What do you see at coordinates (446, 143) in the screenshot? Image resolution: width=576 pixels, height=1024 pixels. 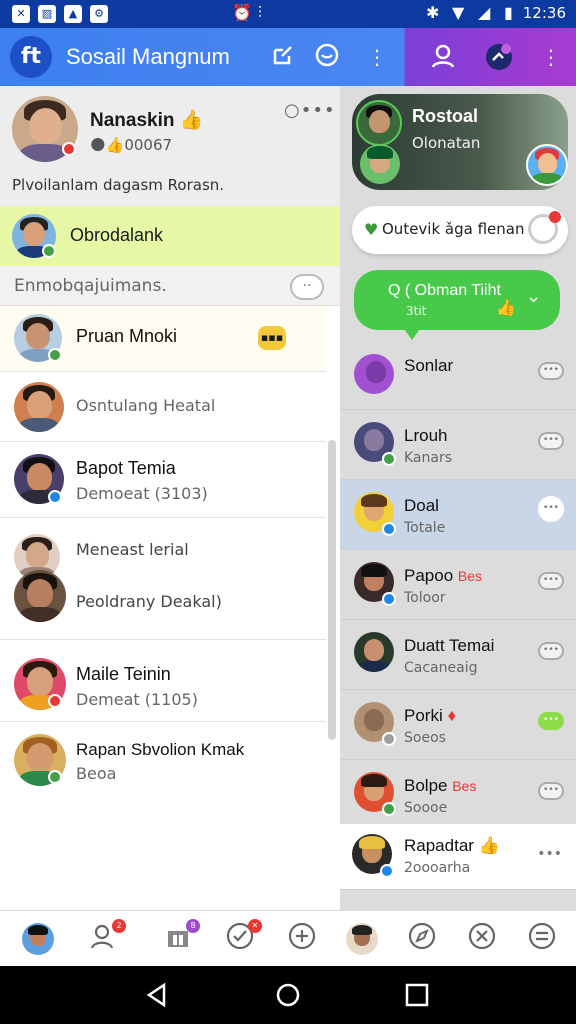 I see `story-subtitle: Olonatan` at bounding box center [446, 143].